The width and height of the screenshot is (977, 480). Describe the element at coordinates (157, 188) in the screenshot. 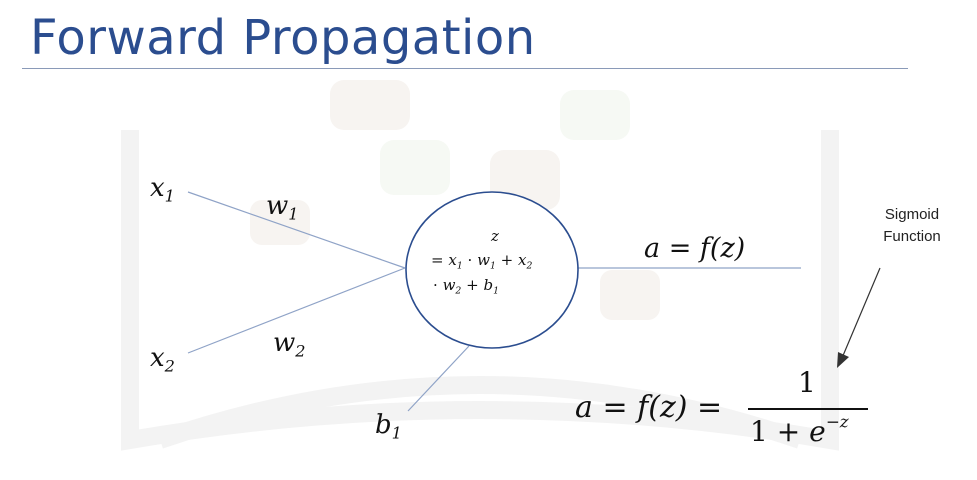

I see `input-x1-symbol: x` at that location.